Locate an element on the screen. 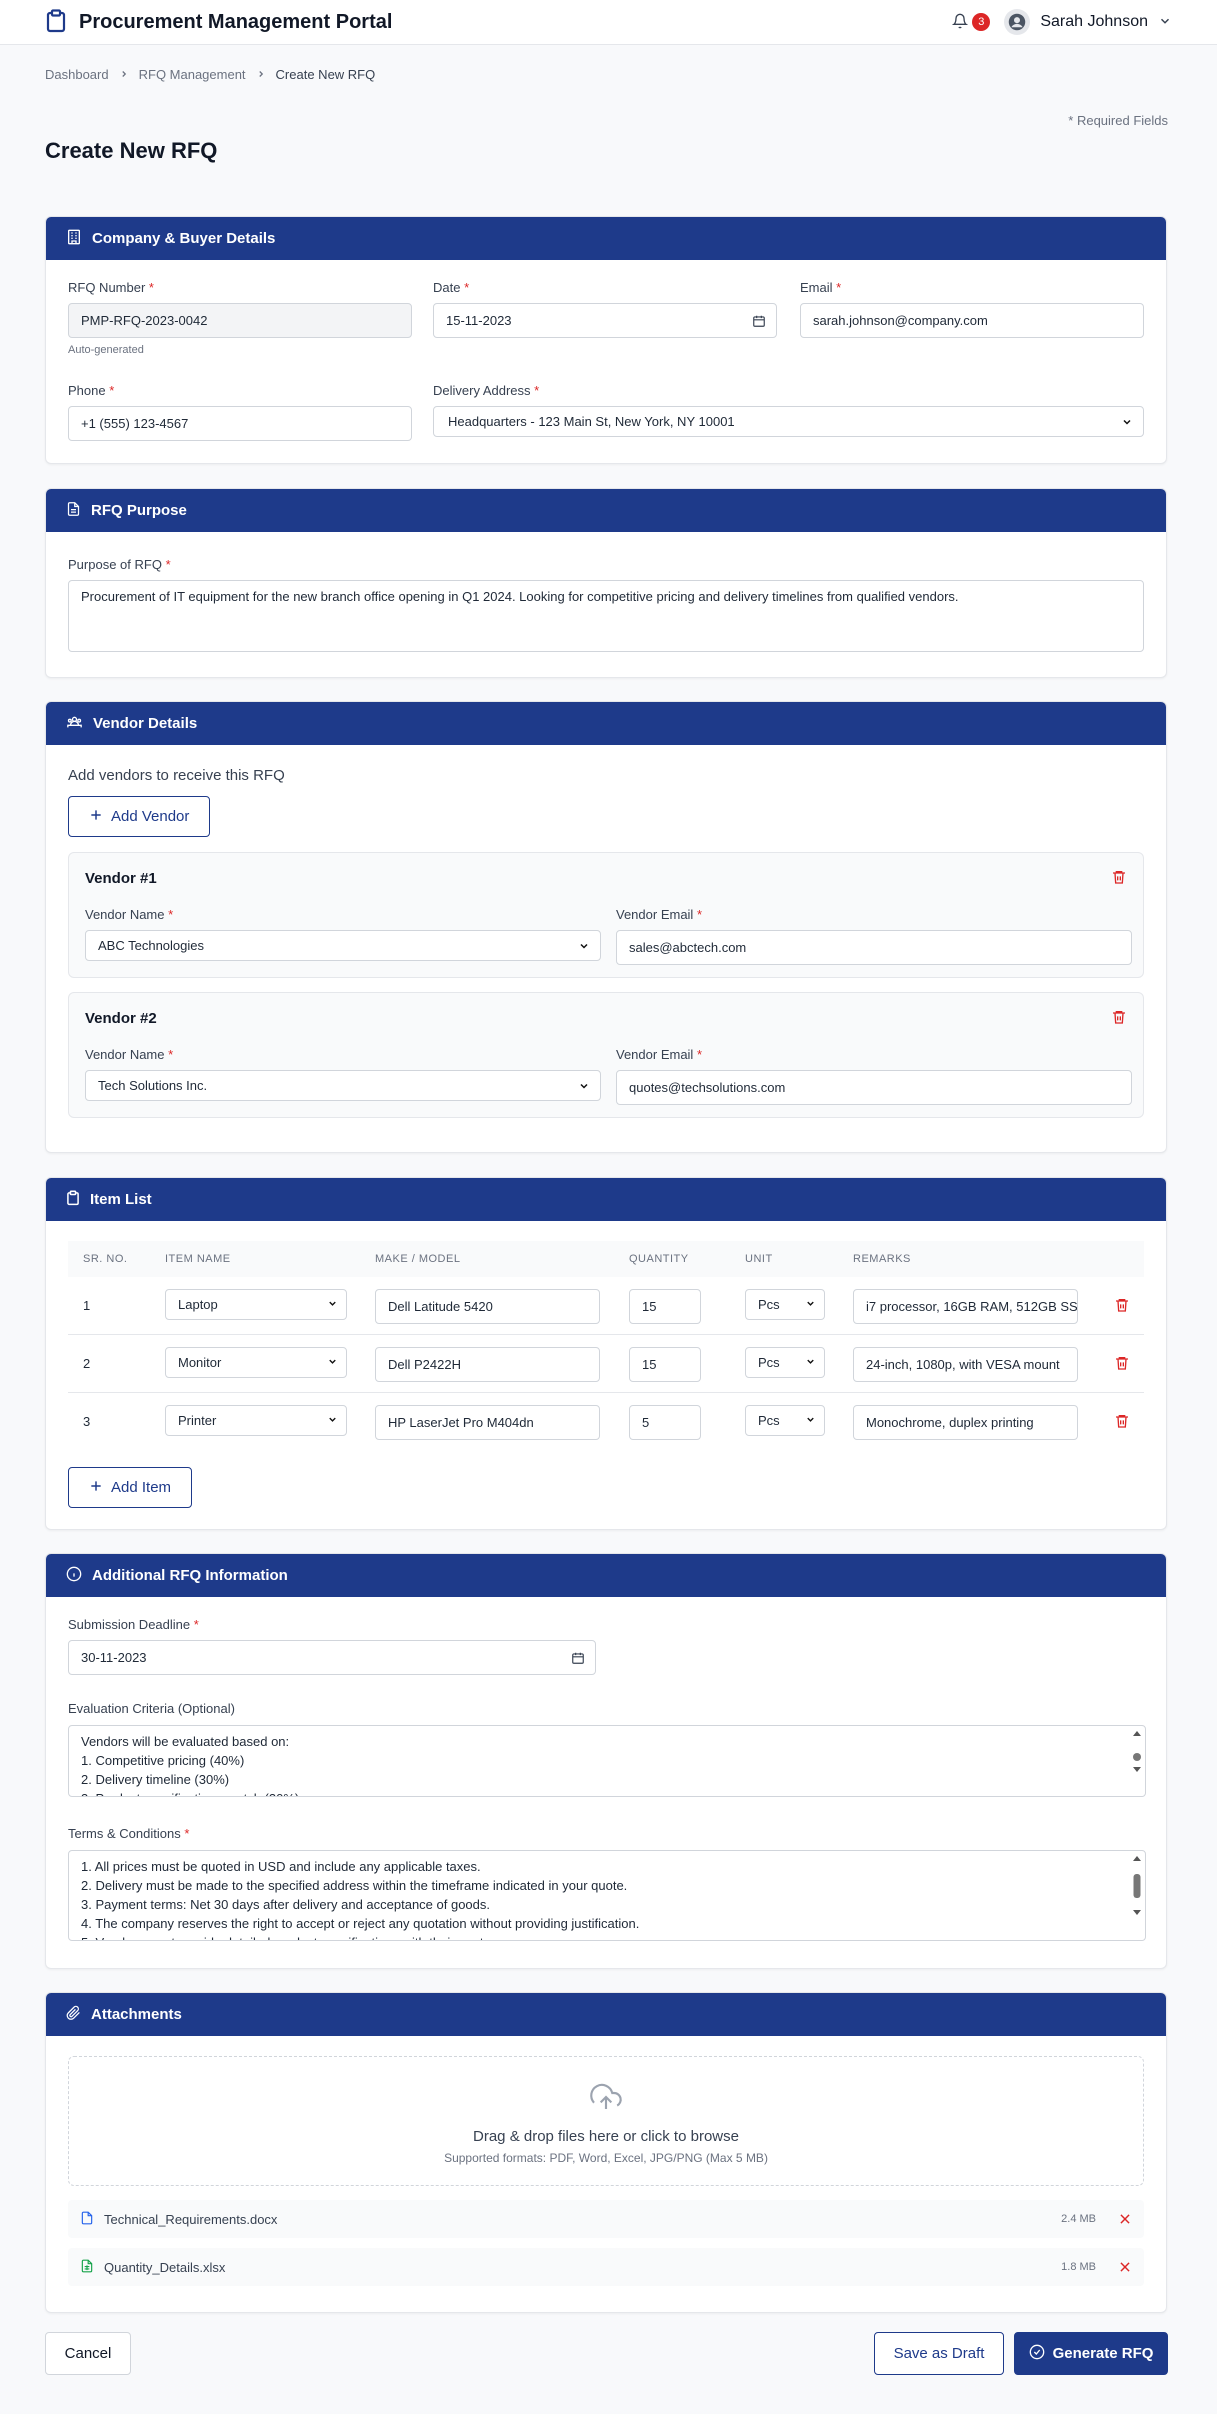 This screenshot has height=2414, width=1217. cancel-button: Cancel is located at coordinates (88, 2353).